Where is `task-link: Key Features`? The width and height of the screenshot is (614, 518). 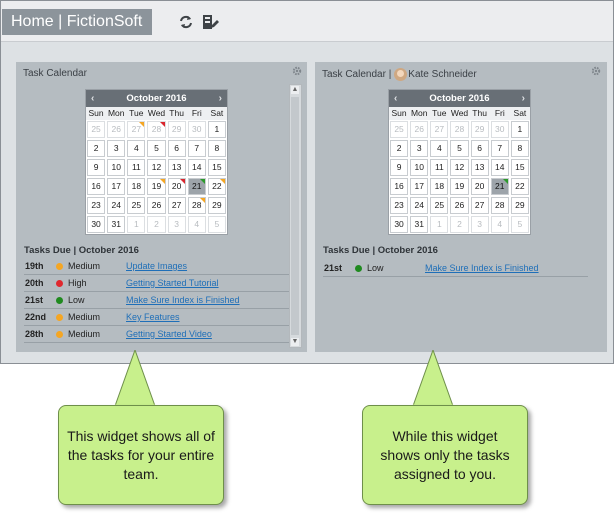 task-link: Key Features is located at coordinates (153, 317).